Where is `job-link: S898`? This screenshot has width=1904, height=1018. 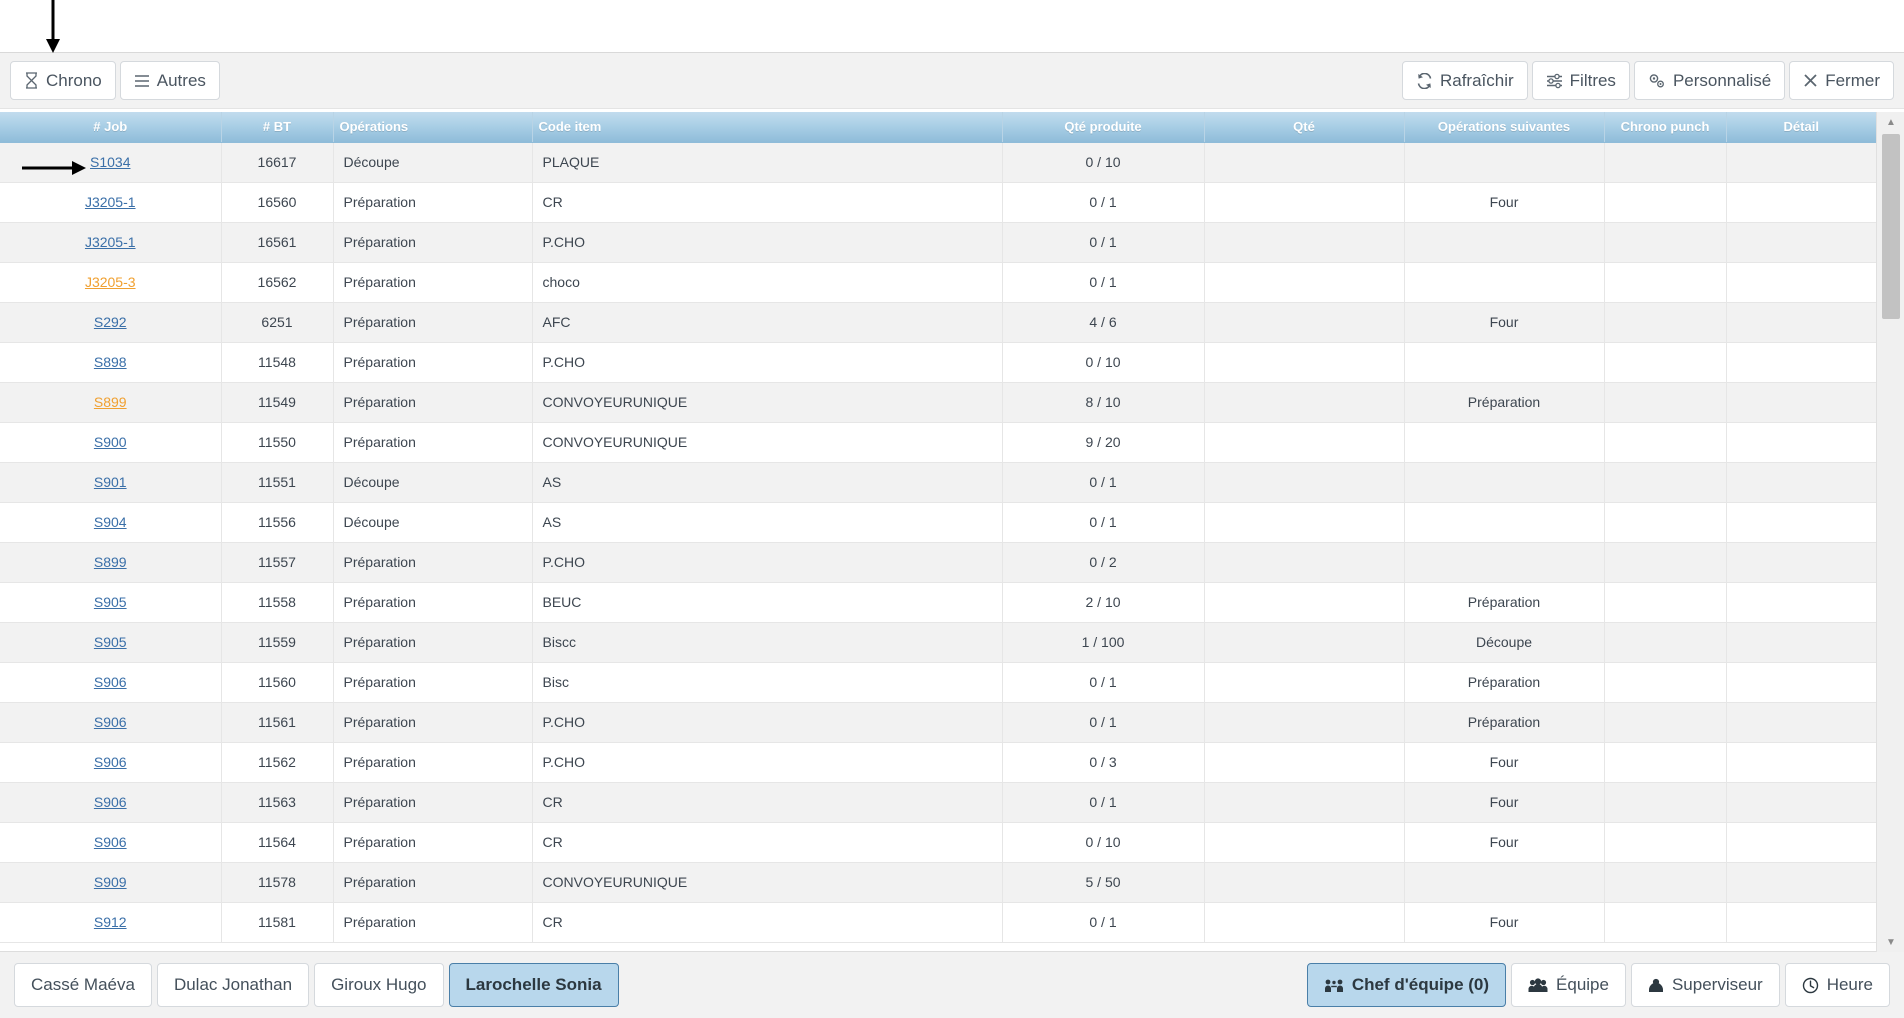 job-link: S898 is located at coordinates (110, 362).